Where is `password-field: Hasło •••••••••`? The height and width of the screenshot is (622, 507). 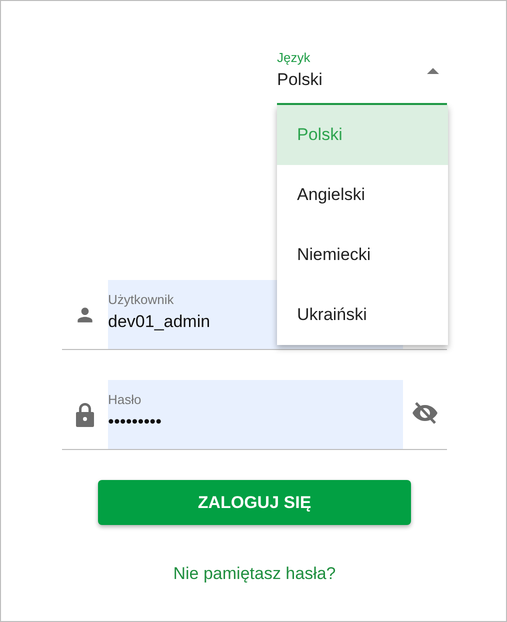
password-field: Hasło ••••••••• is located at coordinates (255, 414).